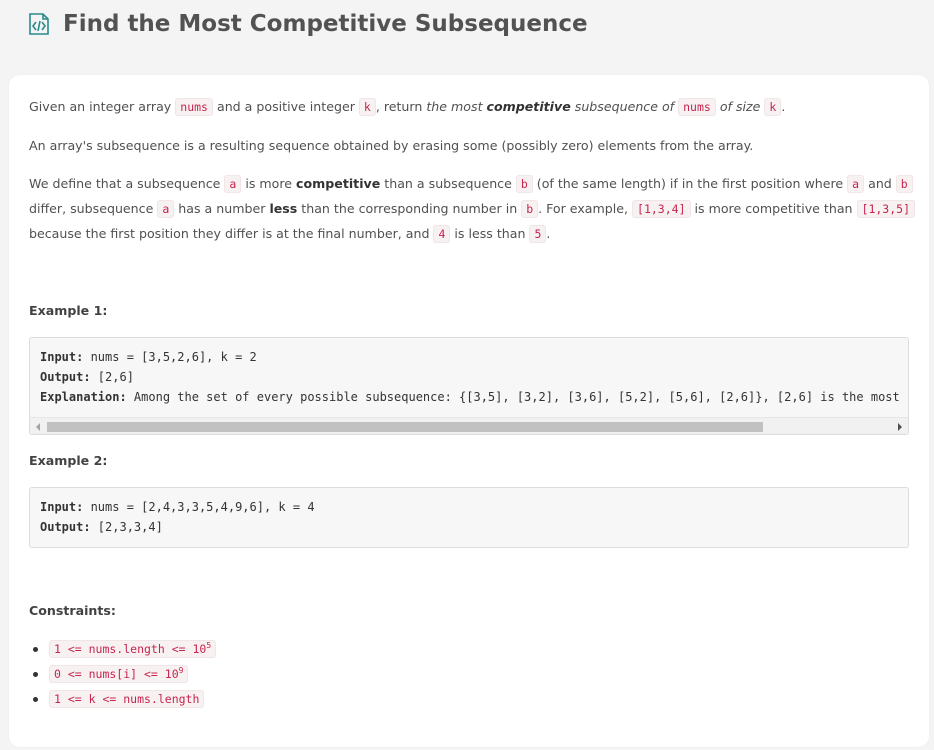 The height and width of the screenshot is (750, 934). What do you see at coordinates (68, 460) in the screenshot?
I see `example-2-label: Example 2:` at bounding box center [68, 460].